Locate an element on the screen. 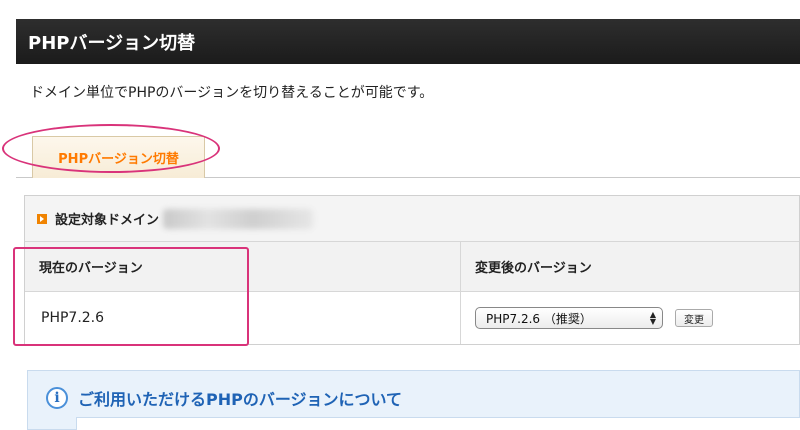 This screenshot has width=800, height=430. target-domain-label: 設定対象ドメイン is located at coordinates (107, 220).